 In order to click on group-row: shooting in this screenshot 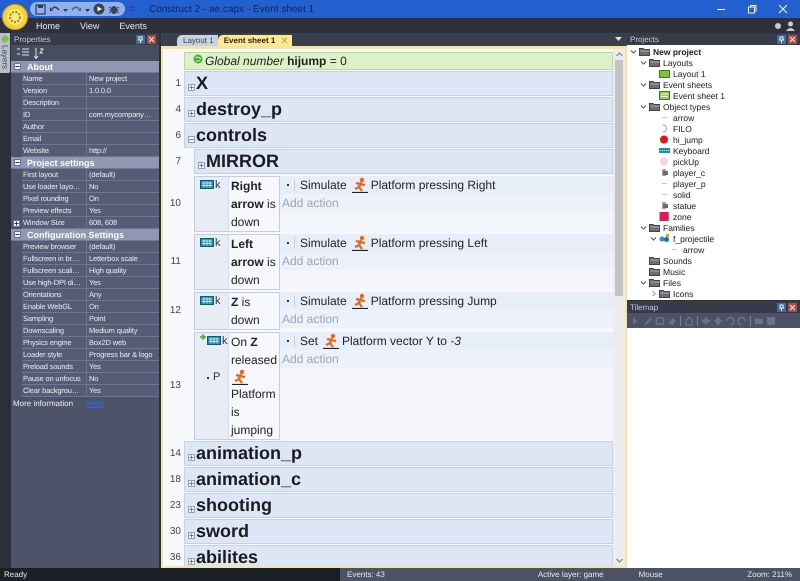, I will do `click(398, 505)`.